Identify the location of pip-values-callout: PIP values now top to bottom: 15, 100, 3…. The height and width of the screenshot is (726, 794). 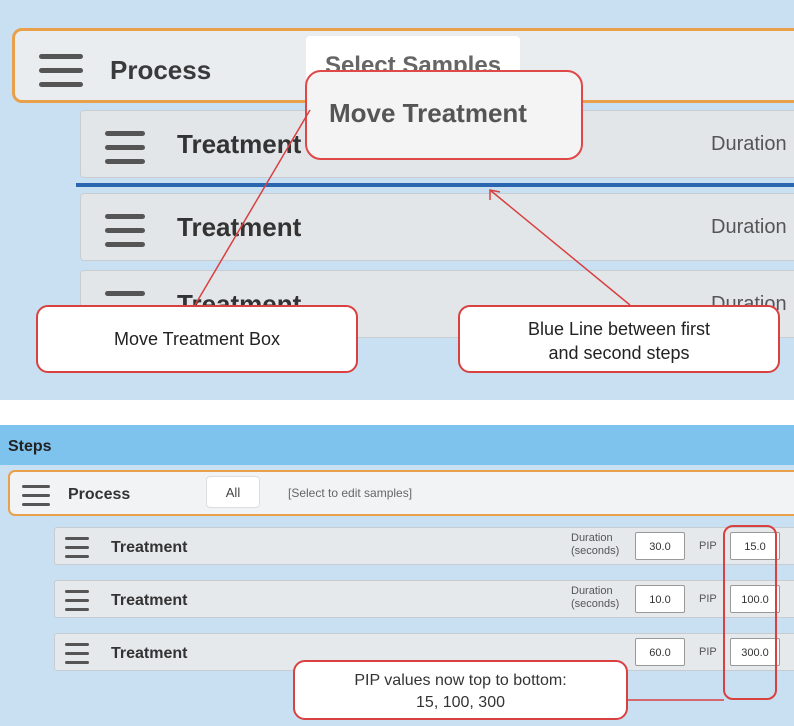
(460, 690).